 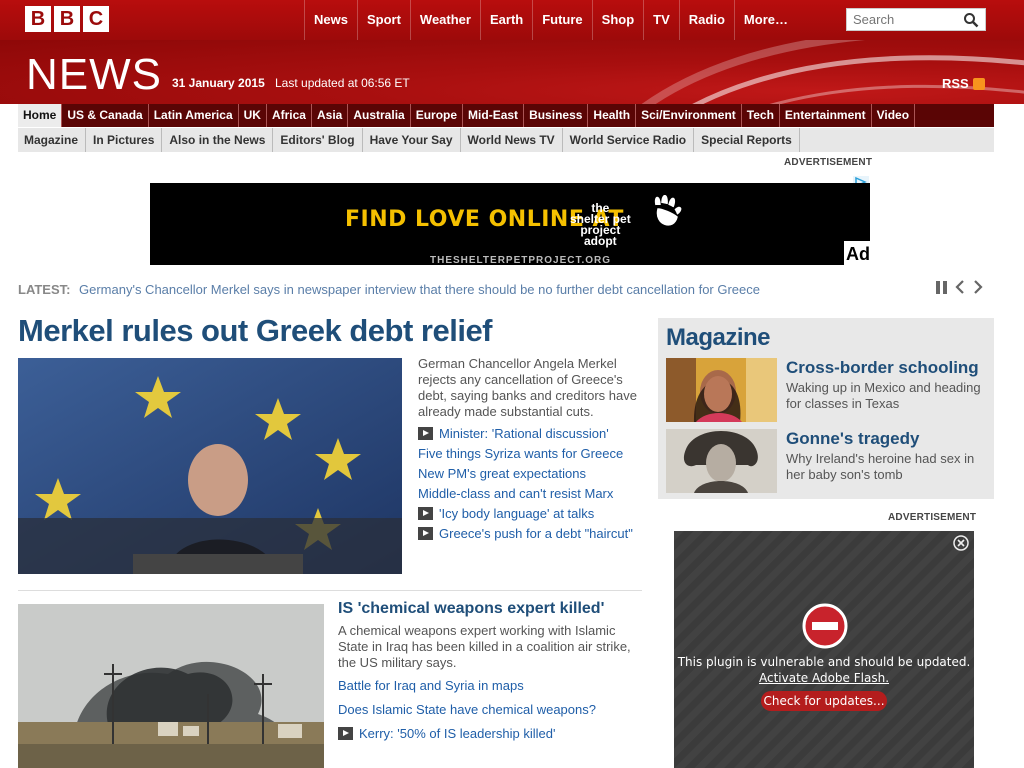 I want to click on chevron-left-icon, so click(x=960, y=287).